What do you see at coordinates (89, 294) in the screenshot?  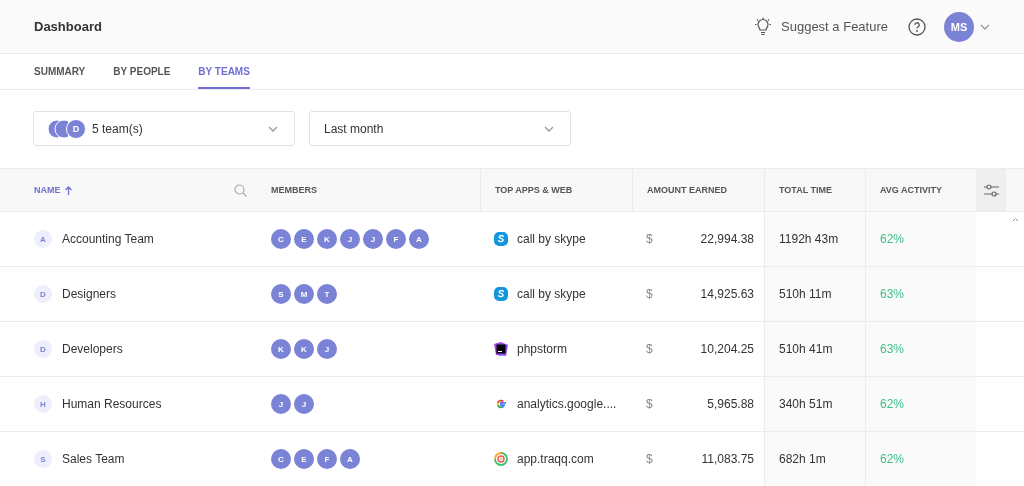 I see `team-name: Designers` at bounding box center [89, 294].